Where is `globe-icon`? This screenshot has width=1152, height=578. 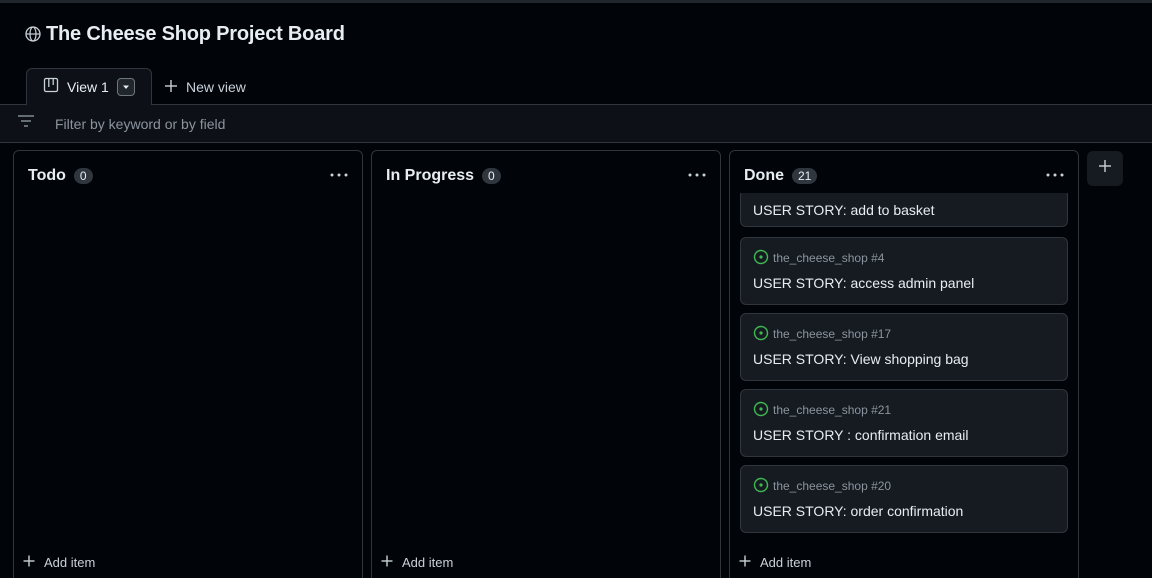
globe-icon is located at coordinates (33, 34).